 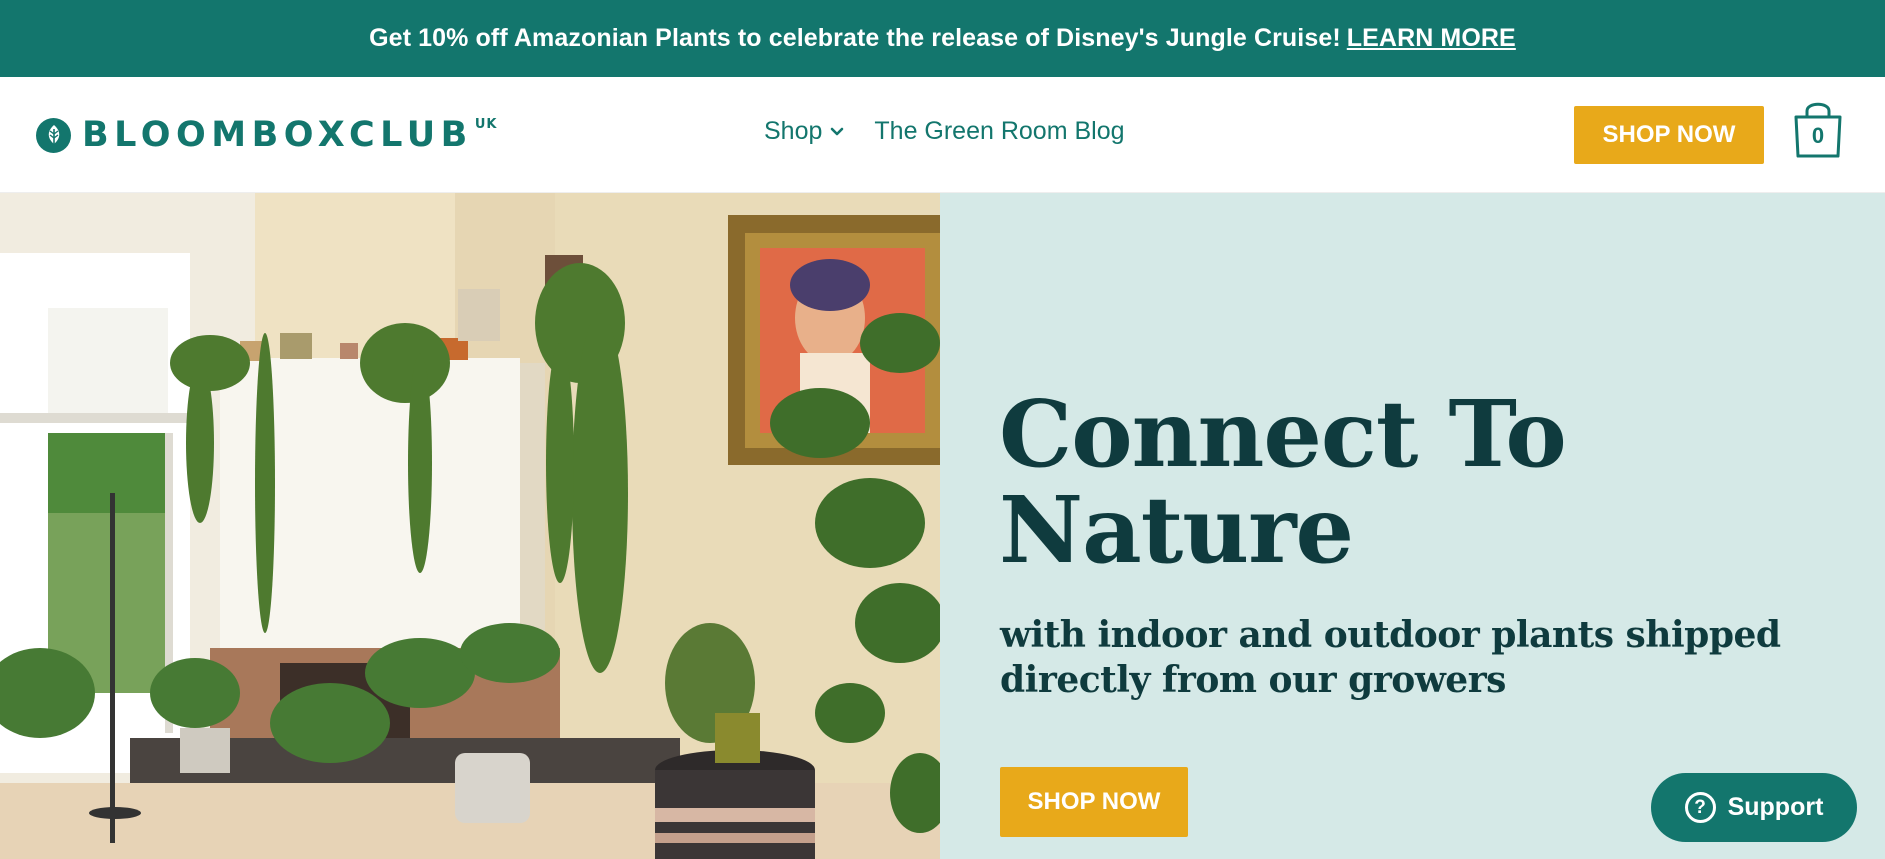 I want to click on nav-shop: Shop, so click(x=804, y=131).